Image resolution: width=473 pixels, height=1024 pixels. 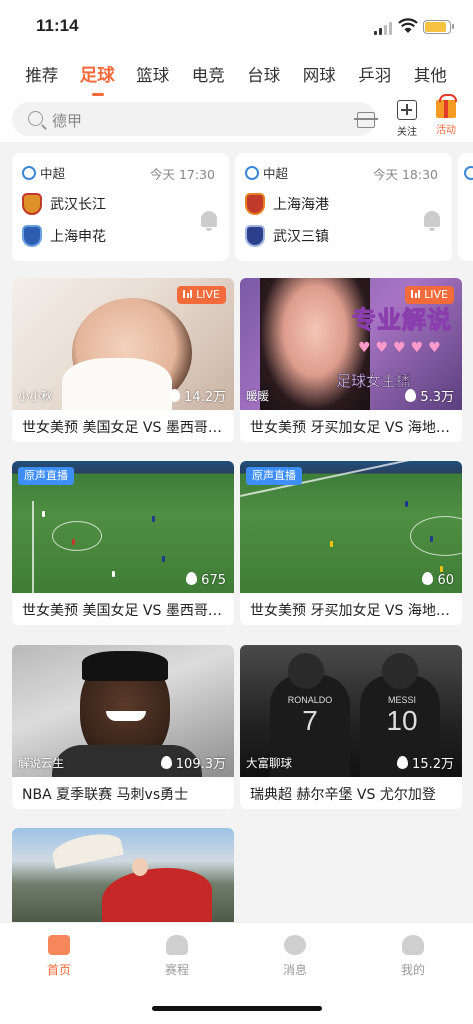 I want to click on heat-value: 14.2万, so click(x=205, y=397).